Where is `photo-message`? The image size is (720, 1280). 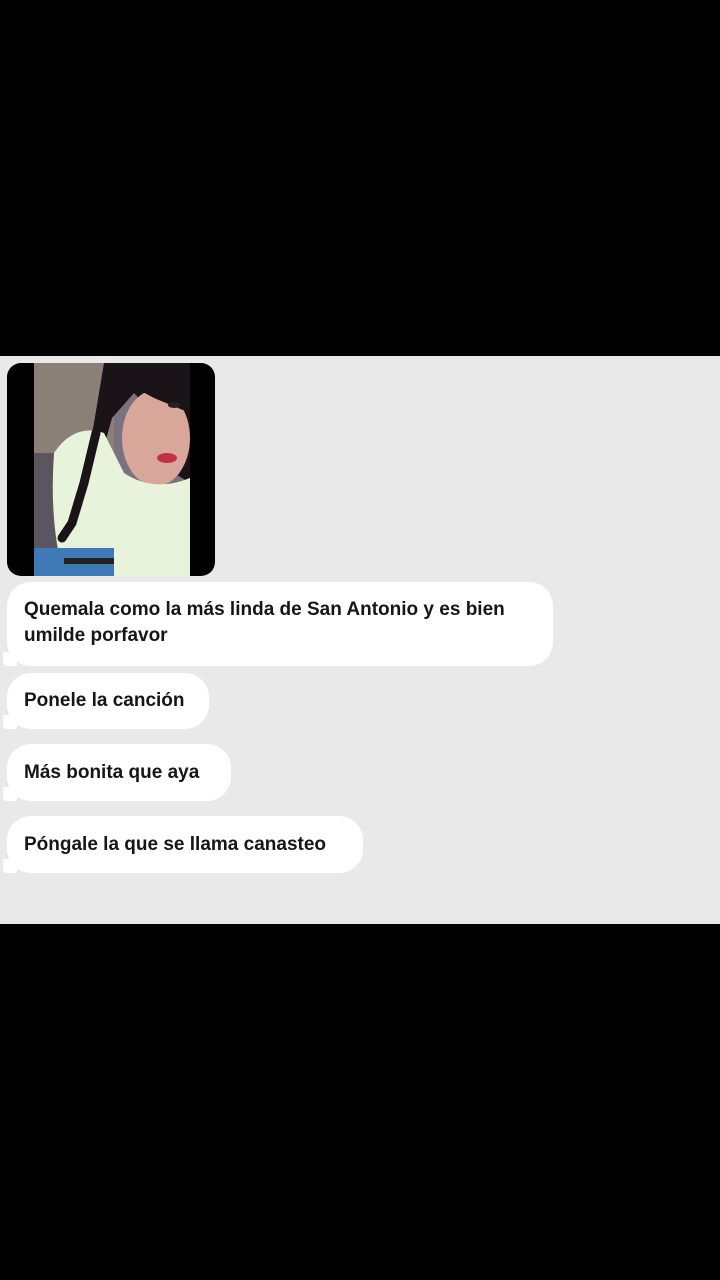
photo-message is located at coordinates (111, 469).